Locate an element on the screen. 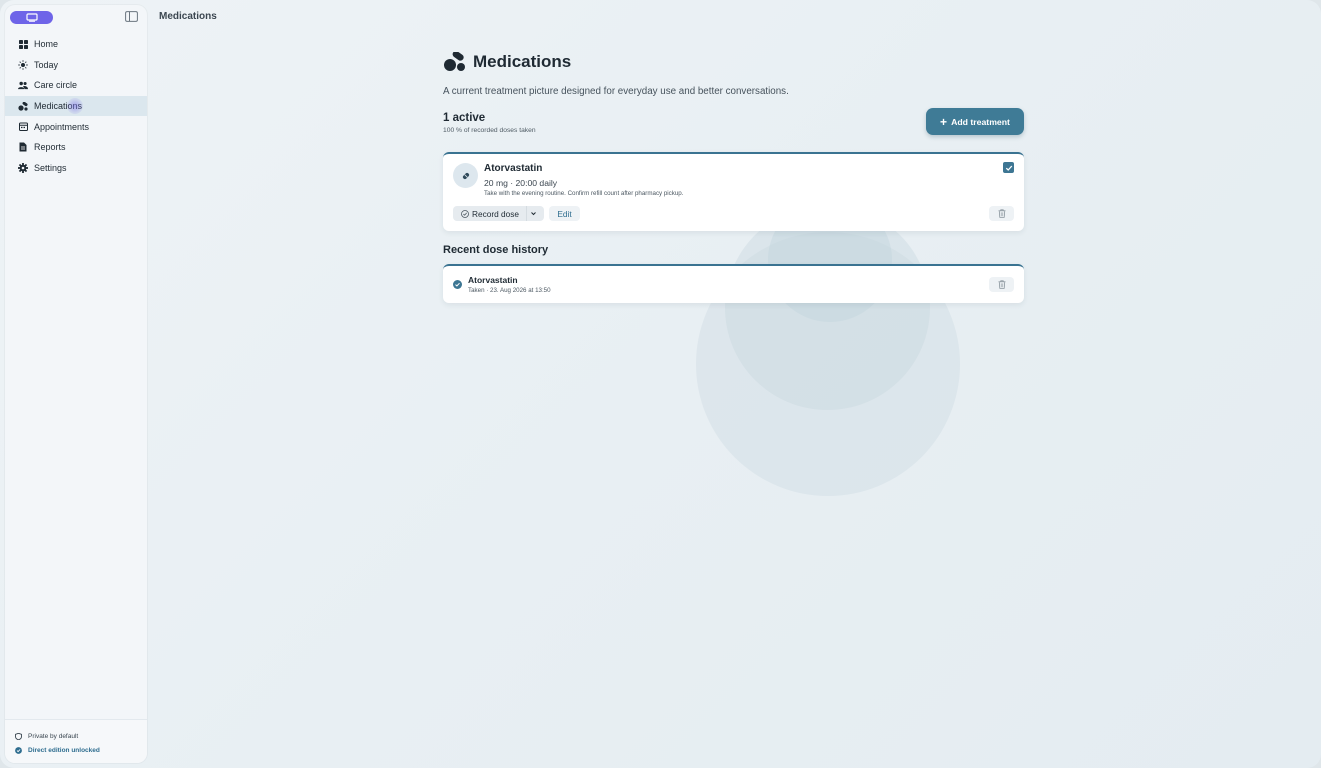 The image size is (1321, 768). sidebar-item-label: Reports is located at coordinates (50, 147).